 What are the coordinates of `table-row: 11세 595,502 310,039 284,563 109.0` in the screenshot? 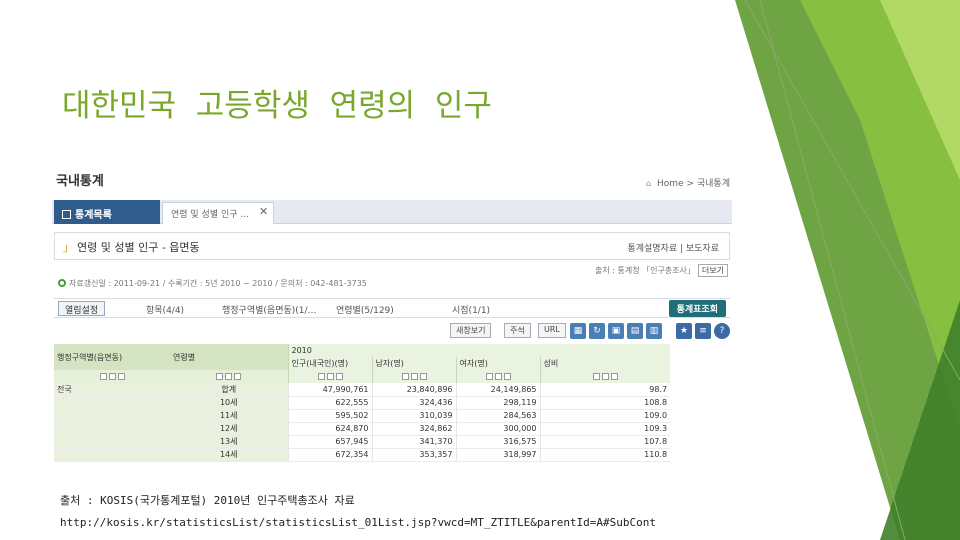 It's located at (362, 416).